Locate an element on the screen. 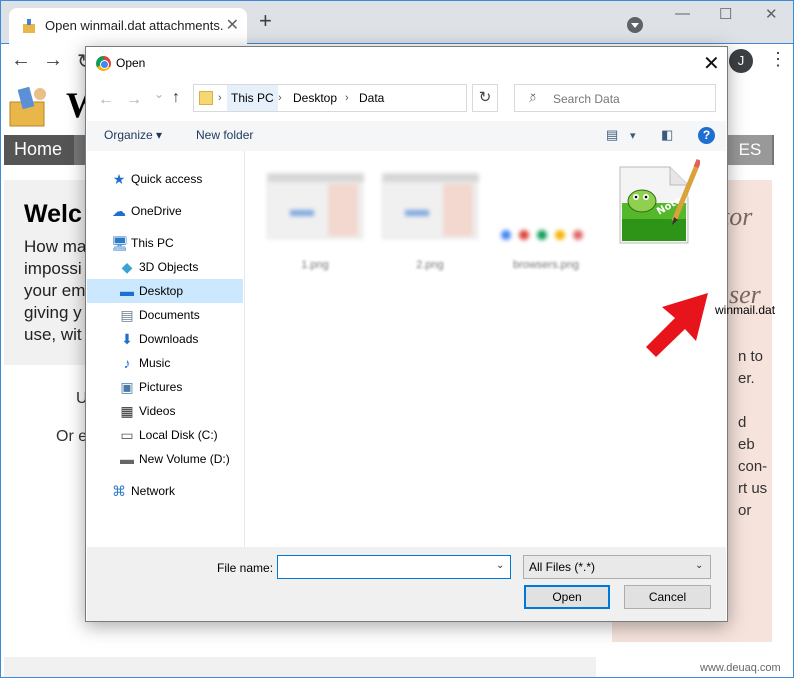  download-icon: ⬇ is located at coordinates (127, 339).